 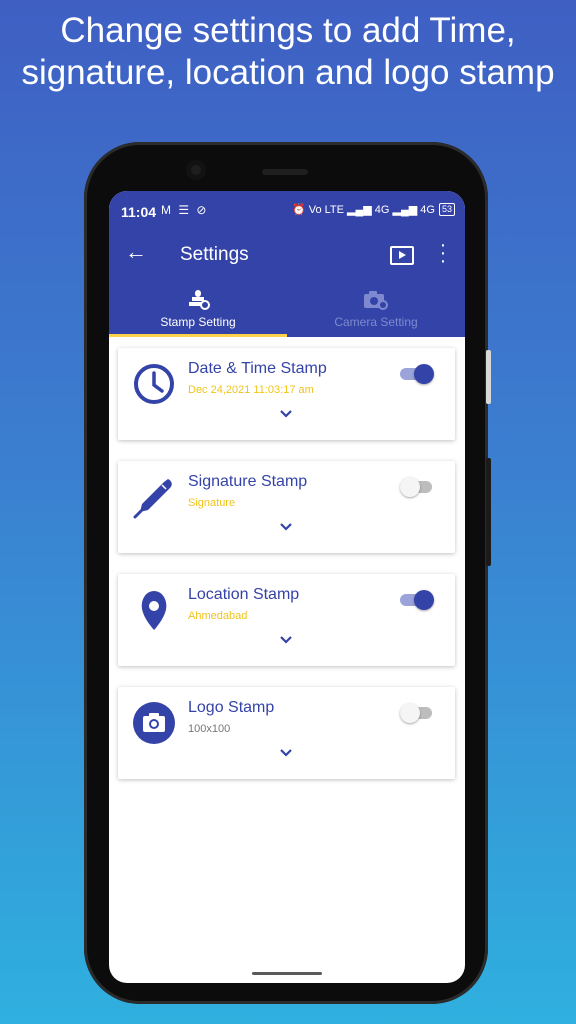 I want to click on stamp-gear-icon, so click(x=198, y=300).